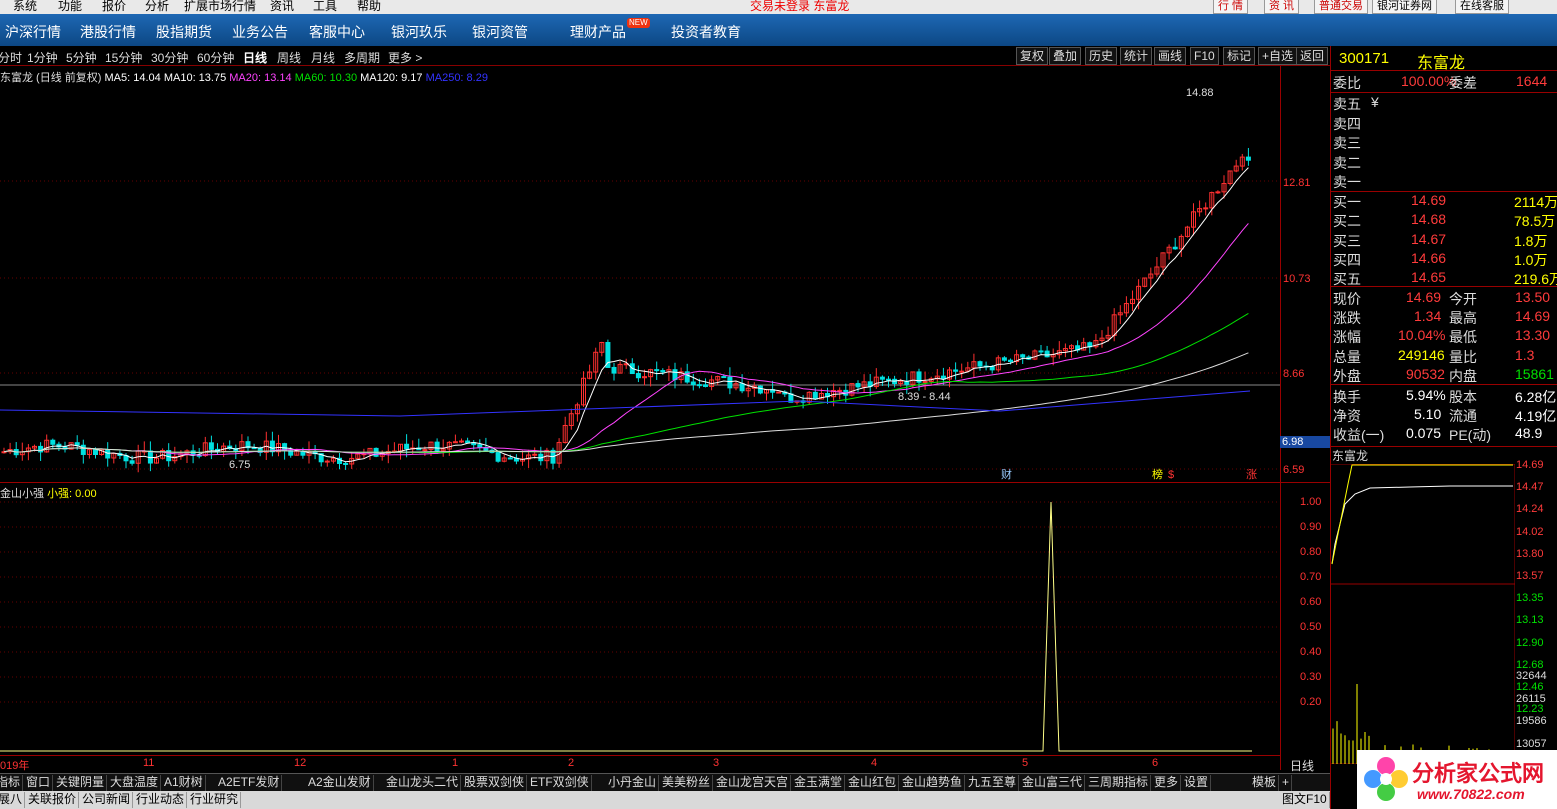  What do you see at coordinates (11, 57) in the screenshot?
I see `period-item: 分时` at bounding box center [11, 57].